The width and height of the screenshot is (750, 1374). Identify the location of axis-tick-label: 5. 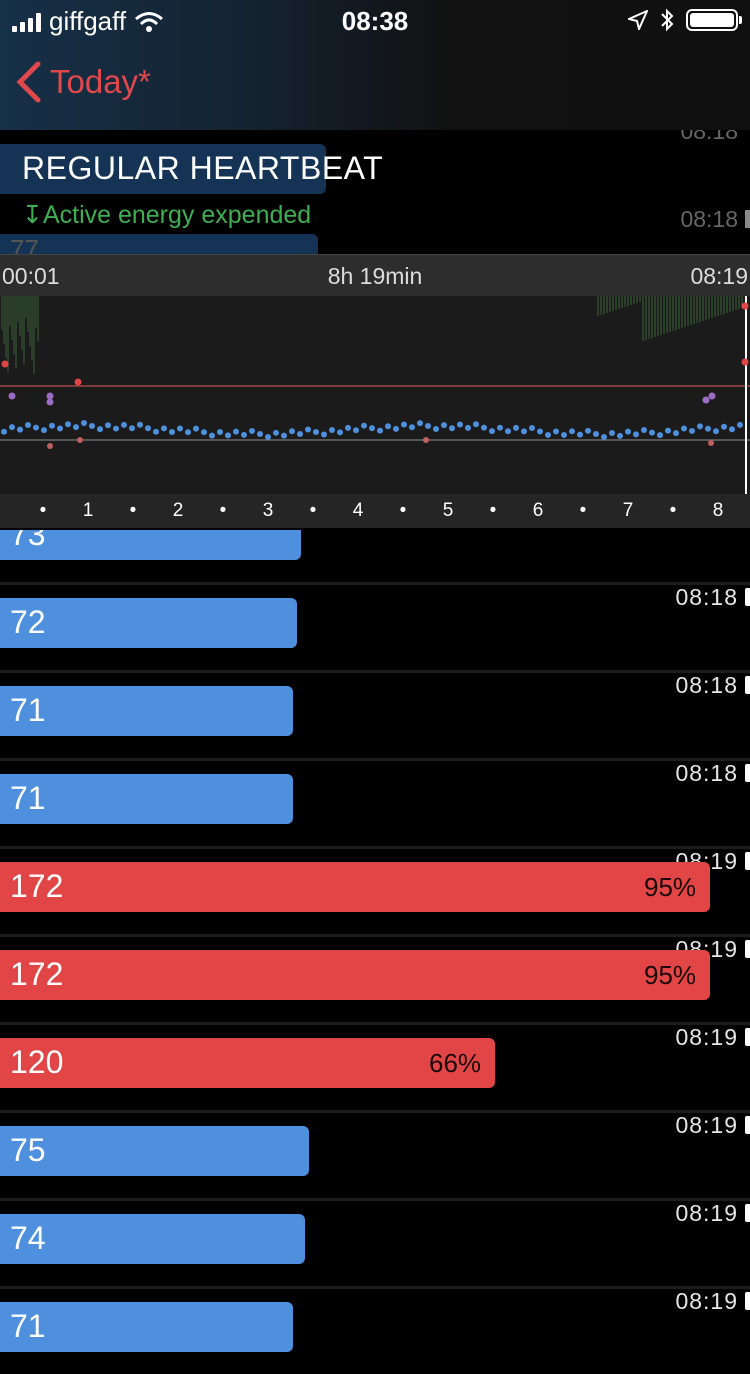
(448, 510).